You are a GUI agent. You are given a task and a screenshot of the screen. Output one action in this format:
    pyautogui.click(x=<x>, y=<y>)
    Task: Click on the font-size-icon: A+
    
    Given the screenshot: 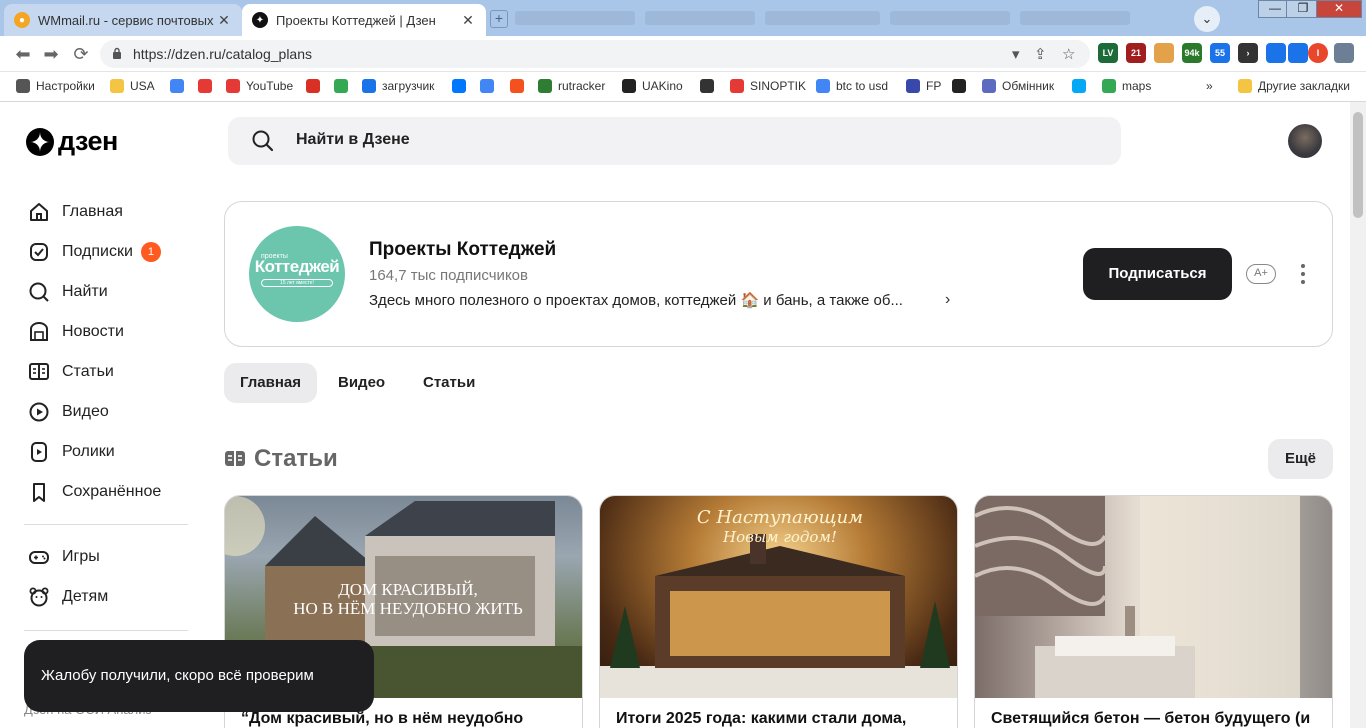 What is the action you would take?
    pyautogui.click(x=1261, y=274)
    